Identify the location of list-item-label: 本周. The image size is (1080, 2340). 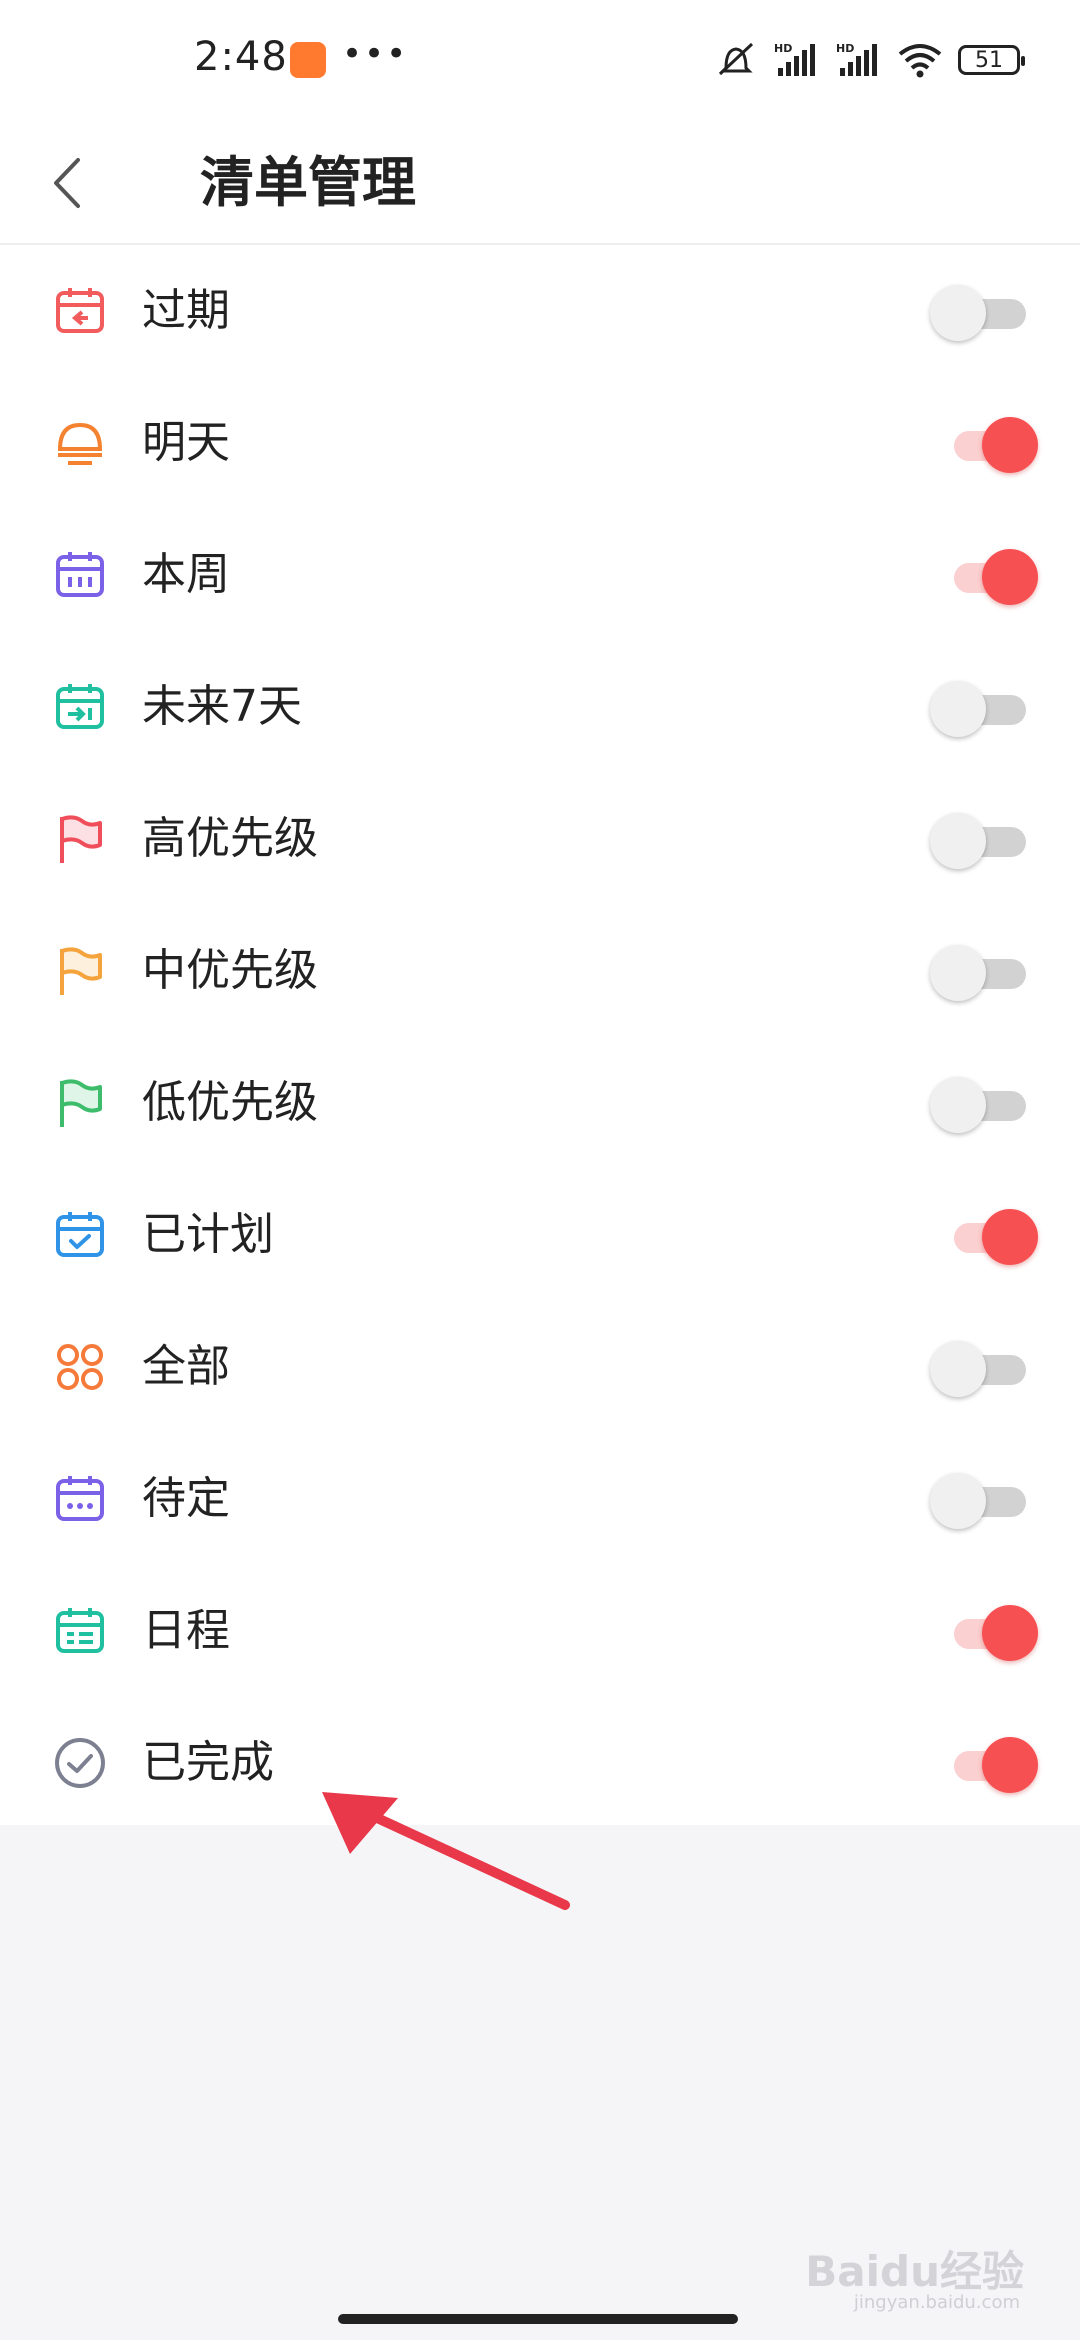
(186, 574).